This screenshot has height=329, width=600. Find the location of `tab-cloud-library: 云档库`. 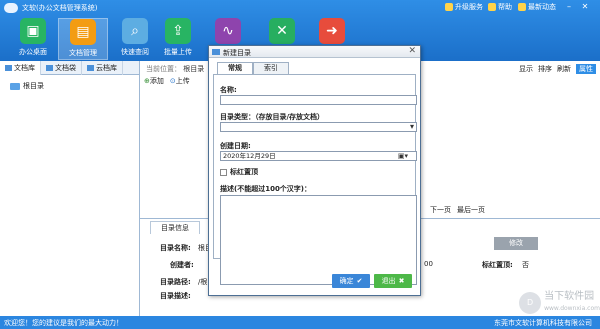

tab-cloud-library: 云档库 is located at coordinates (102, 68).